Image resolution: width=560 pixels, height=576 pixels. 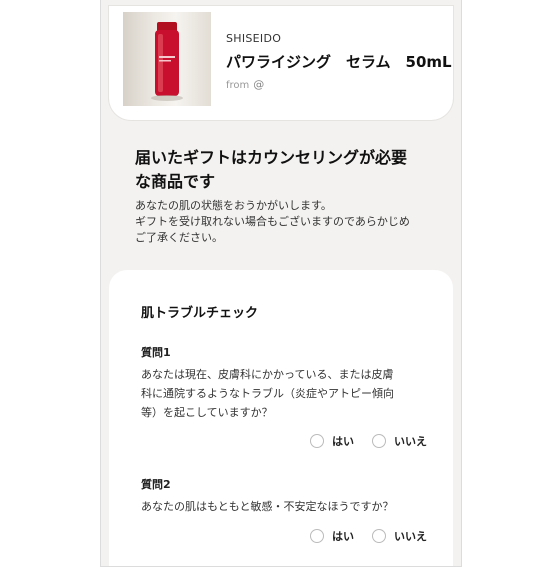 I want to click on question-1-yes-option: はい, so click(x=332, y=441).